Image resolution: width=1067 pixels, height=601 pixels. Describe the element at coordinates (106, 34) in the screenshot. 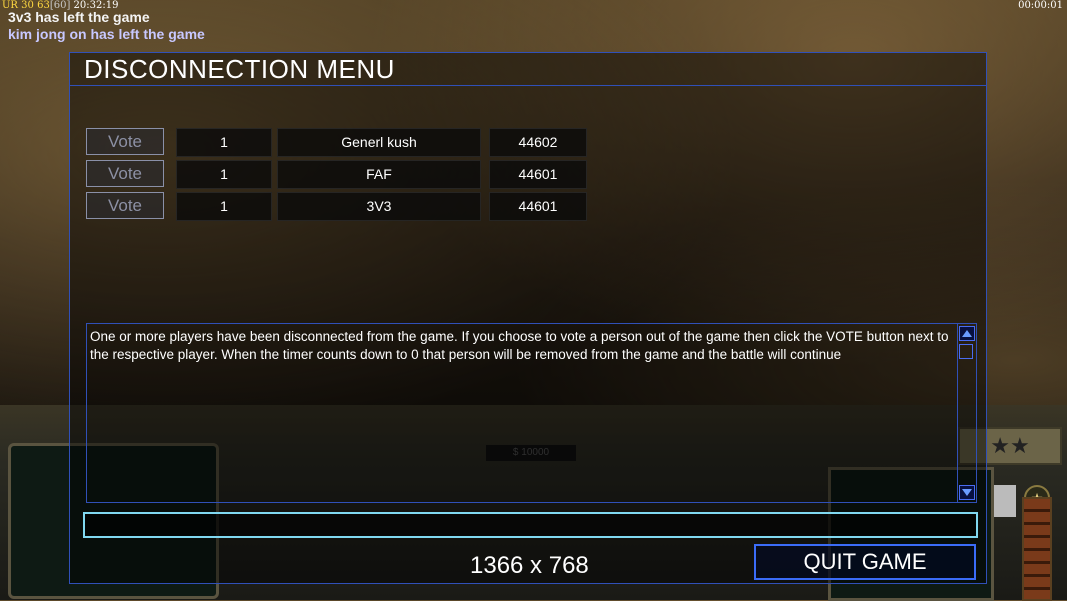

I see `system-message: kim jong on has left the game` at that location.